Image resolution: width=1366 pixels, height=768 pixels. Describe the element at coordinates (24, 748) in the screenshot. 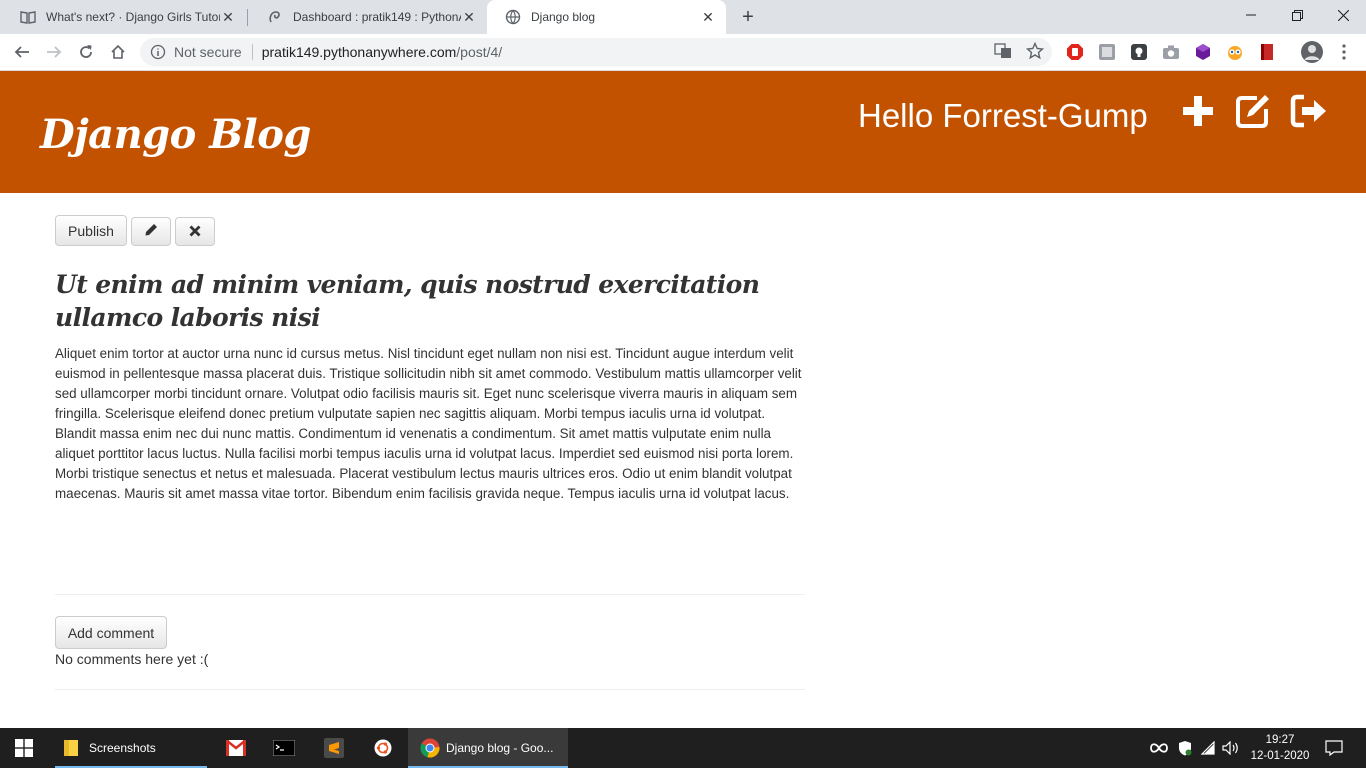

I see `windows-start-icon` at that location.